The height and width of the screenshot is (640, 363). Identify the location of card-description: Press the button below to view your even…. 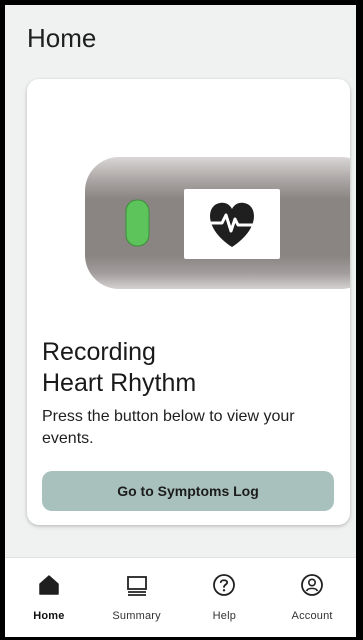
(168, 427).